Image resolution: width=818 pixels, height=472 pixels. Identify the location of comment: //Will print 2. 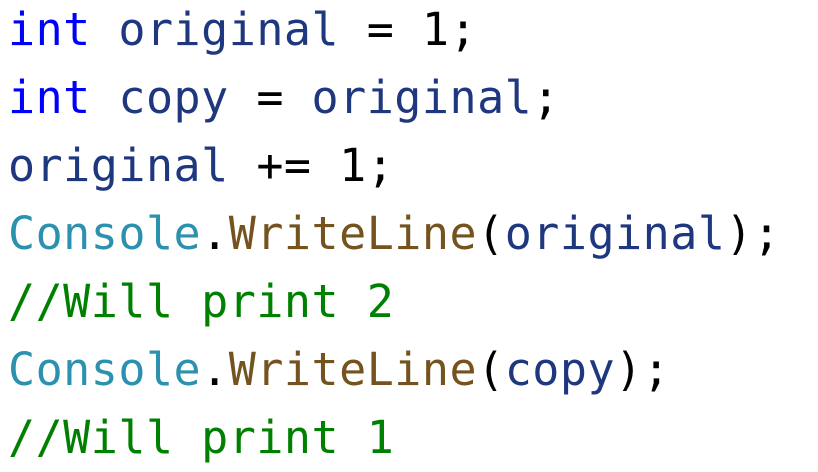
(201, 301).